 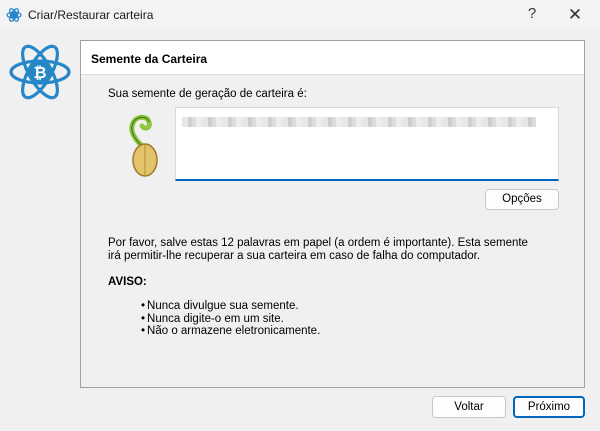 I want to click on seed-prompt: Sua semente de geração de carteira é:, so click(x=207, y=94).